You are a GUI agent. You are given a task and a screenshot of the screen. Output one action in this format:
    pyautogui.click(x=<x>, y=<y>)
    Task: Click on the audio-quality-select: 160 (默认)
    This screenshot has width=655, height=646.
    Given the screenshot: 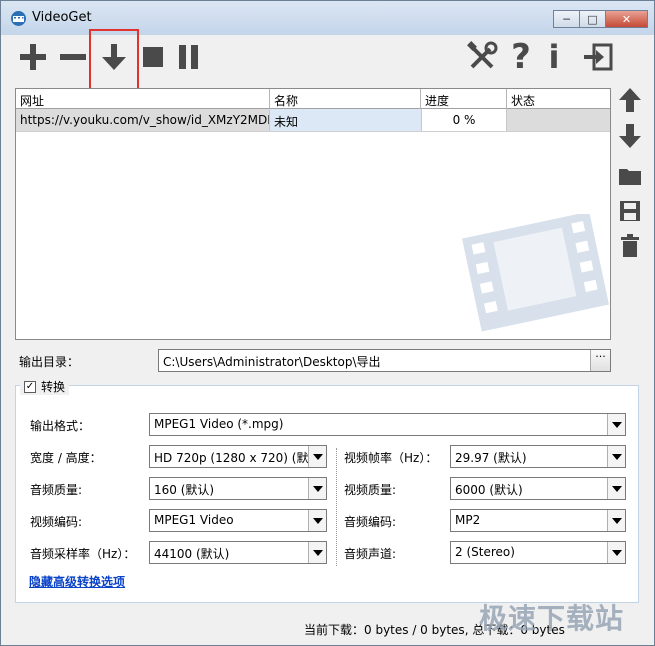 What is the action you would take?
    pyautogui.click(x=238, y=488)
    